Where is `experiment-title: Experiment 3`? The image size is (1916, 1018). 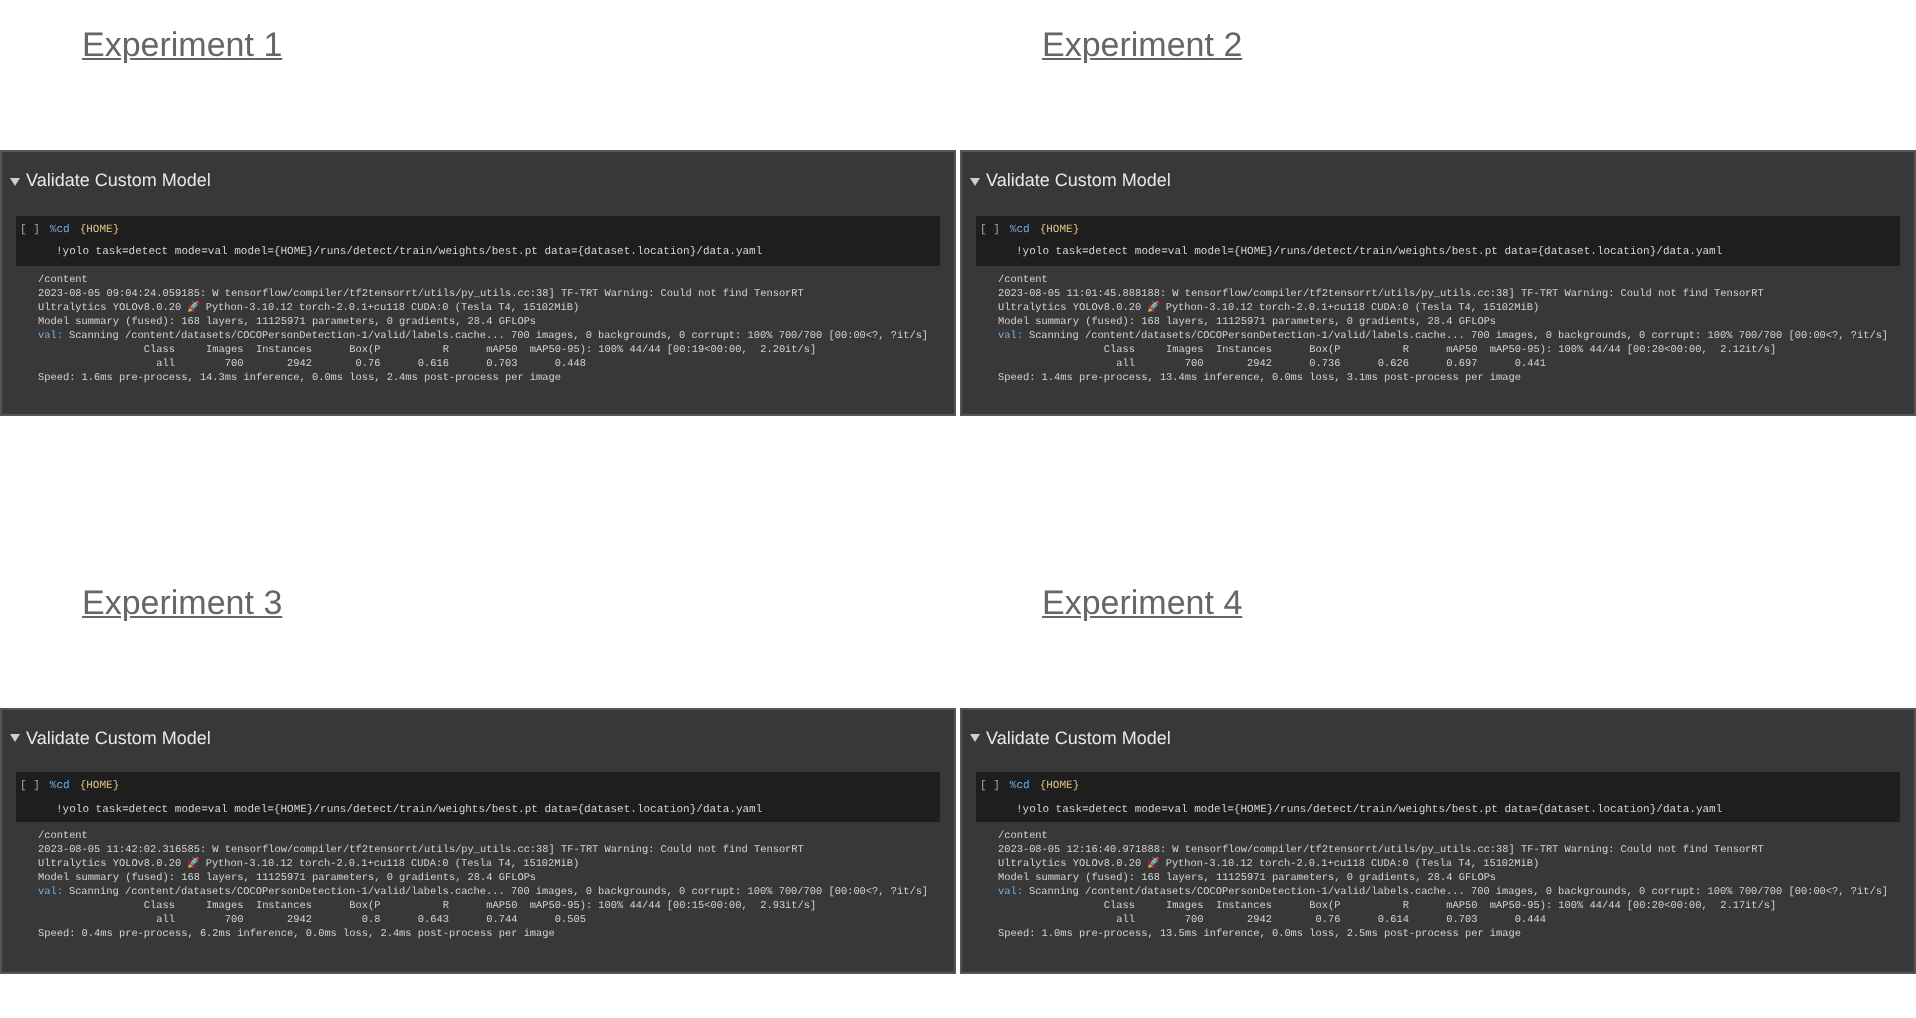 experiment-title: Experiment 3 is located at coordinates (182, 602).